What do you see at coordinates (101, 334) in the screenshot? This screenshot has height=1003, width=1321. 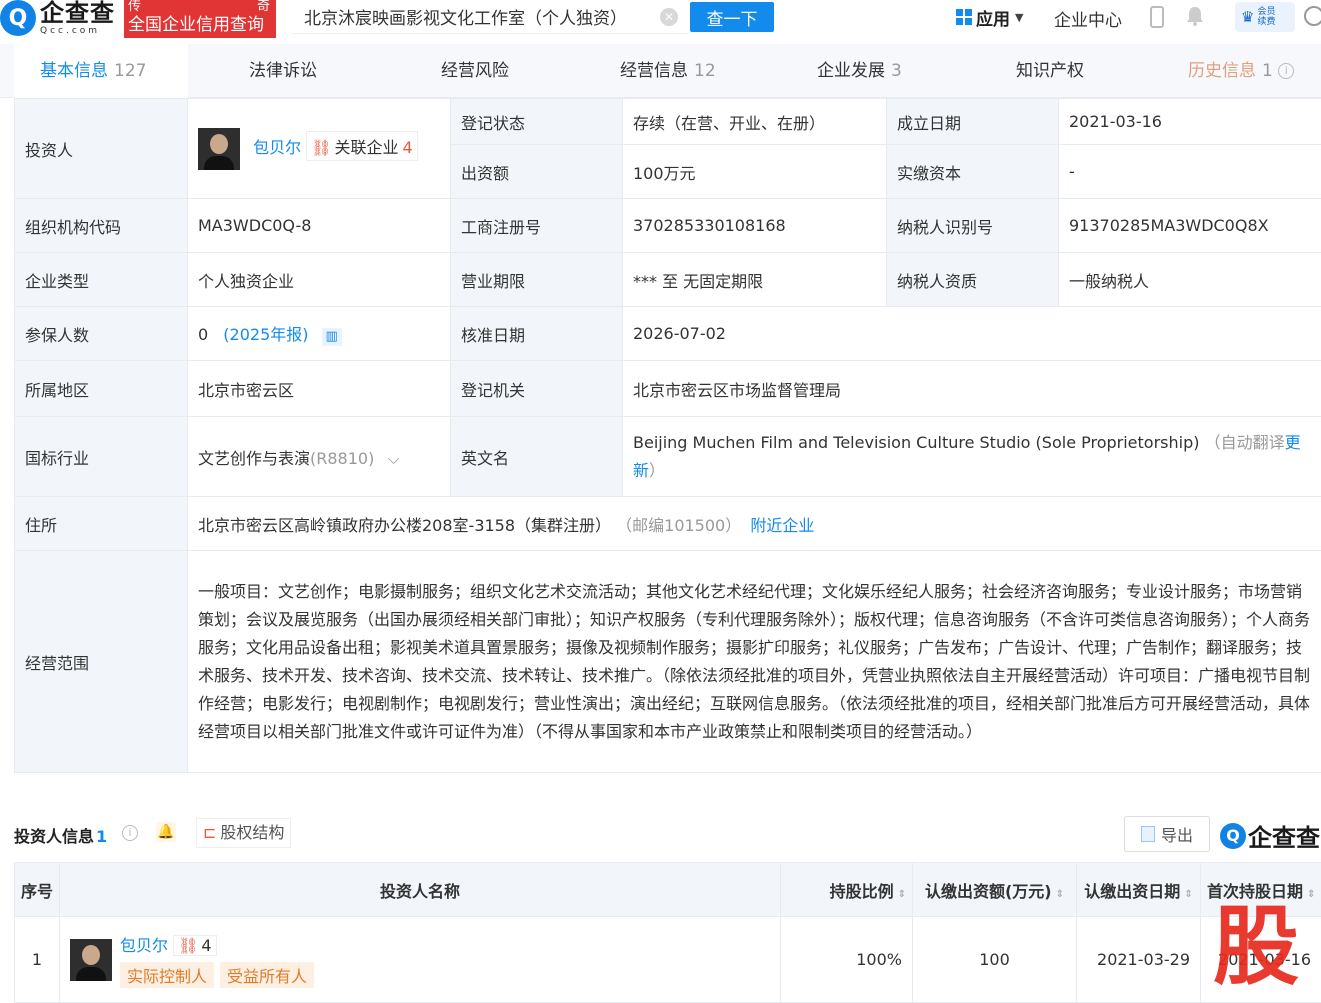 I see `insured-label: 参保人数` at bounding box center [101, 334].